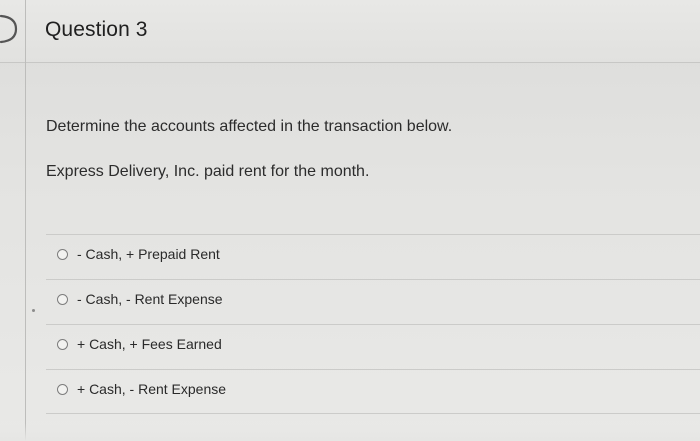 The image size is (700, 441). I want to click on answer-option-label: - Cash, - Rent Expense, so click(150, 299).